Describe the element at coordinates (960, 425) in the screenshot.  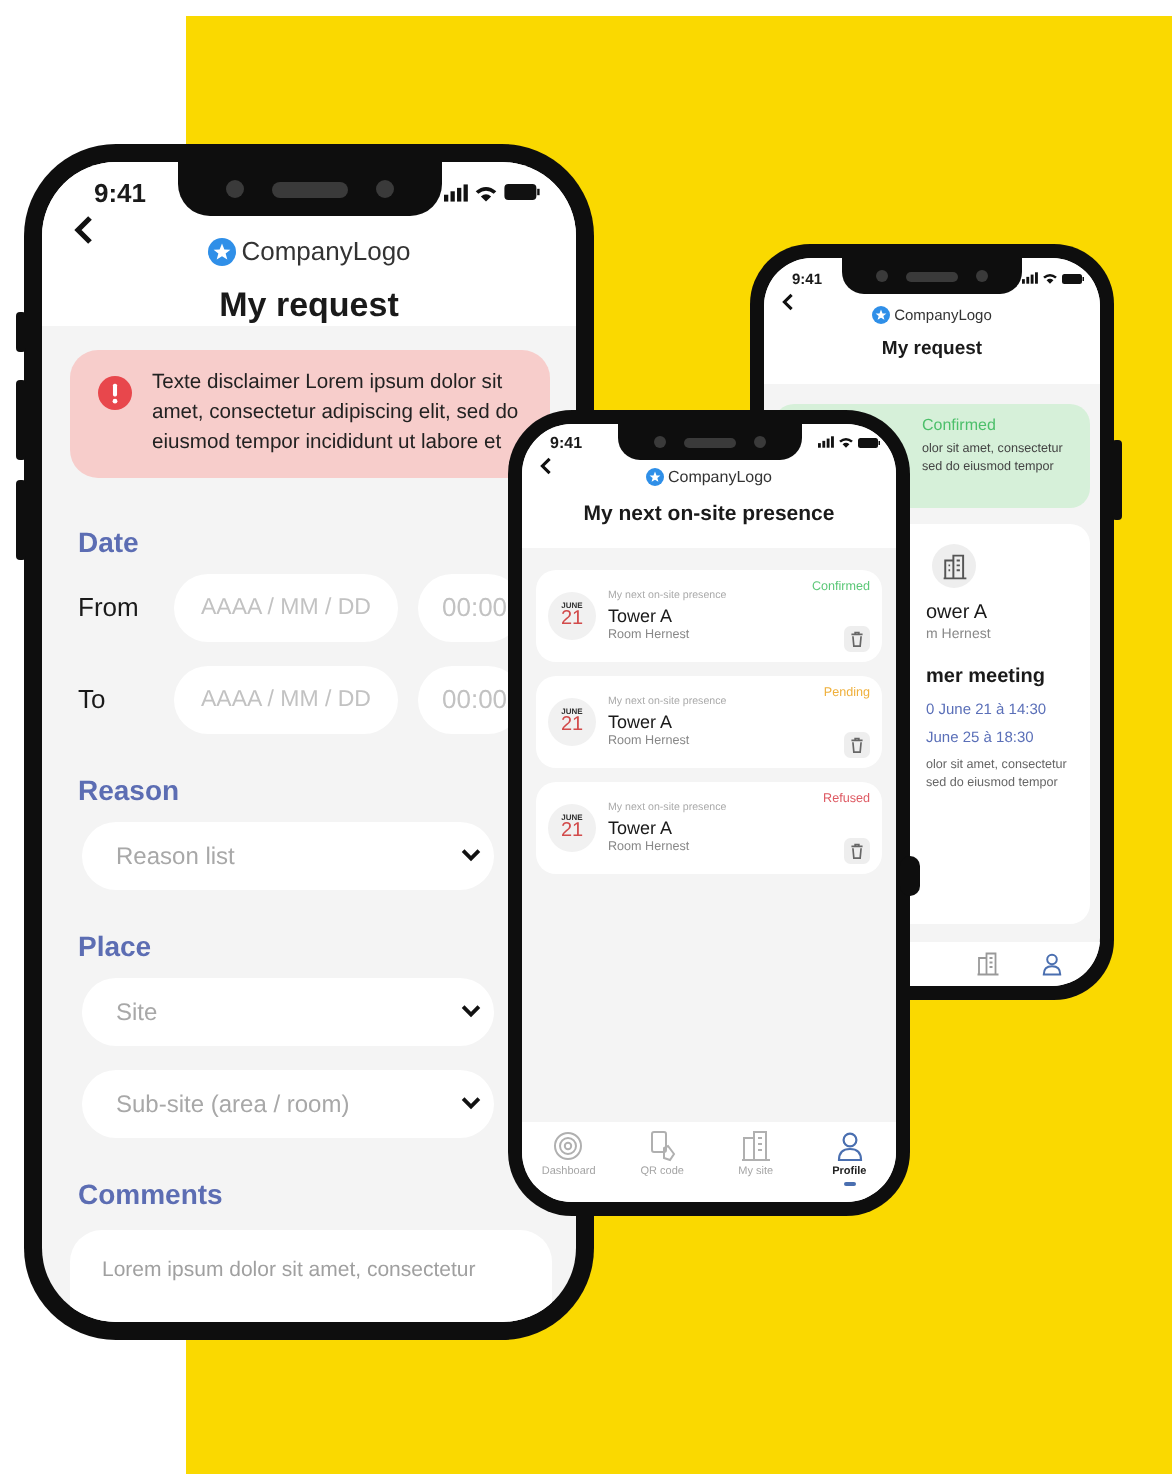
I see `status-text: Confirmed` at that location.